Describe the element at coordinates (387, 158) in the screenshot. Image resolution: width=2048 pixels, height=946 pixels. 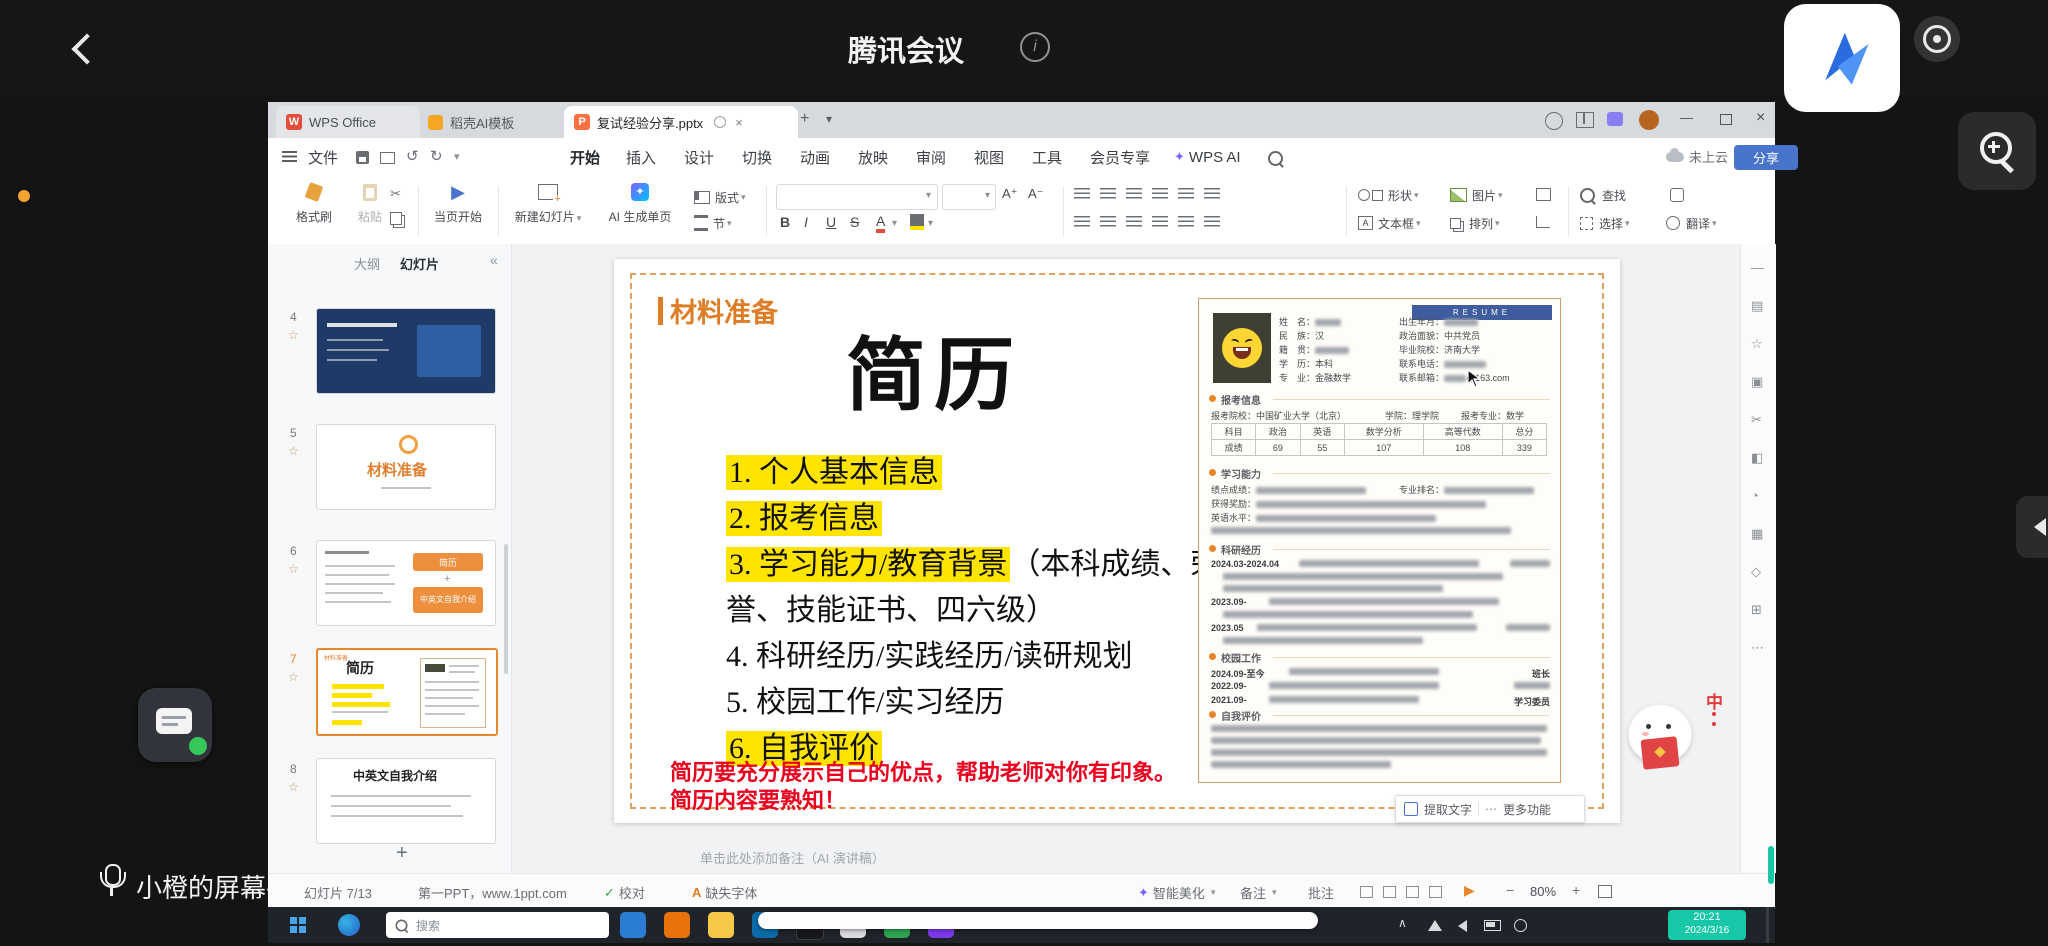
I see `print-icon` at that location.